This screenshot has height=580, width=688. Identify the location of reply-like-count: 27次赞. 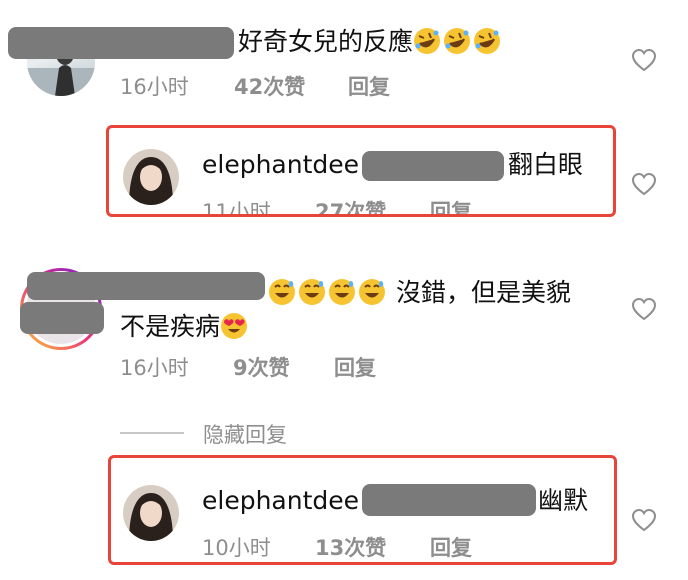
(350, 205).